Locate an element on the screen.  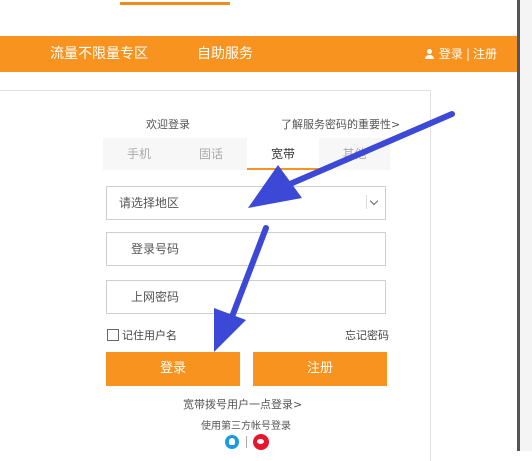
service-password-info-link: 了解服务密码的重要性> is located at coordinates (340, 124).